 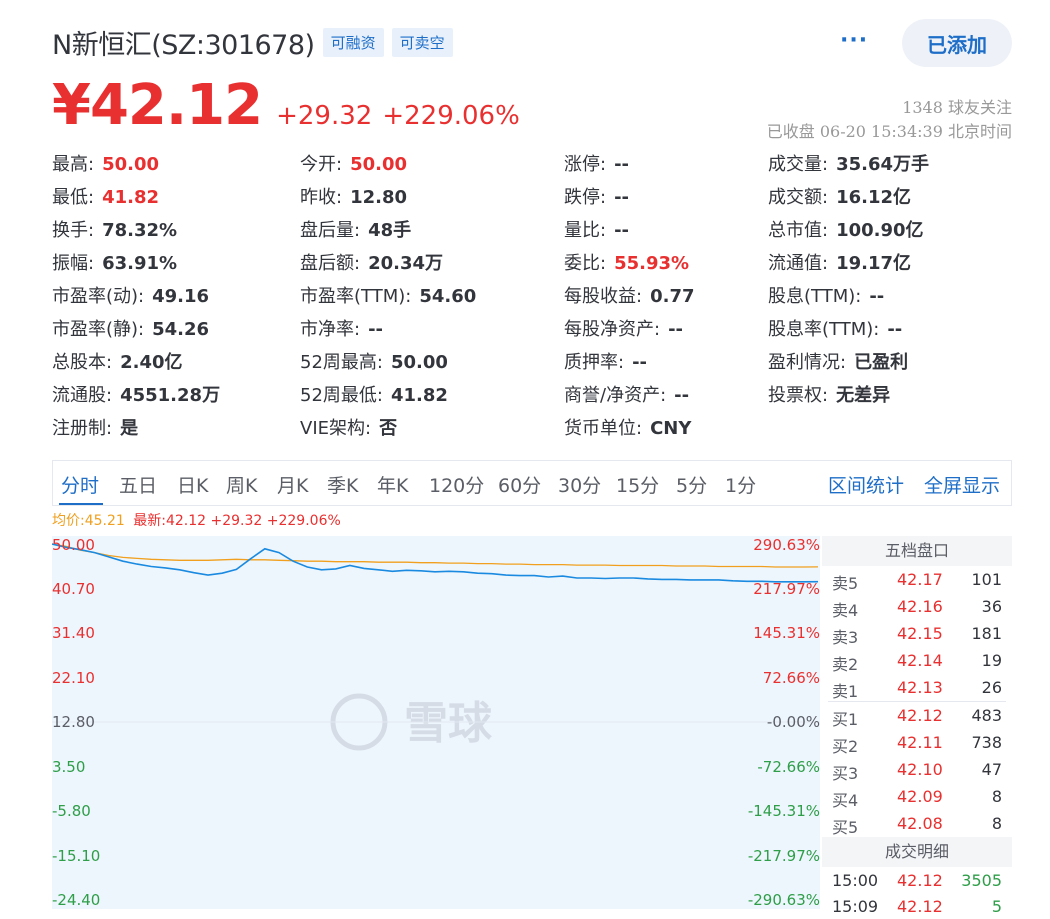 What do you see at coordinates (388, 428) in the screenshot?
I see `quote-value: 否` at bounding box center [388, 428].